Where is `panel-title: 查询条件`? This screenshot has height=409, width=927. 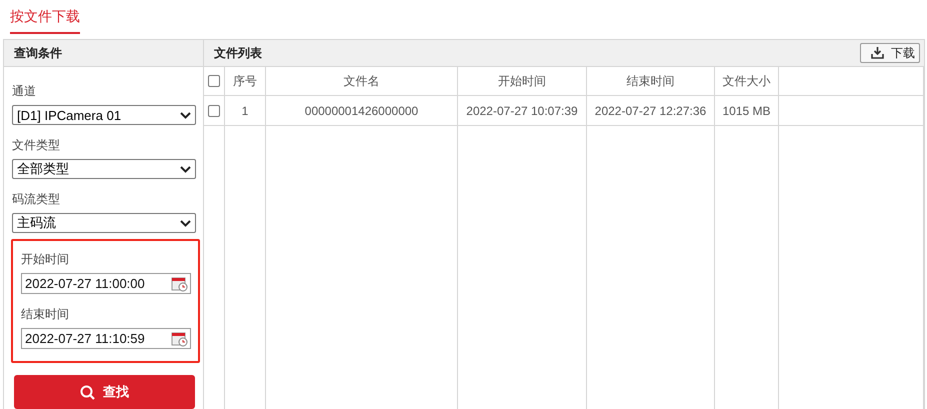 panel-title: 查询条件 is located at coordinates (38, 53).